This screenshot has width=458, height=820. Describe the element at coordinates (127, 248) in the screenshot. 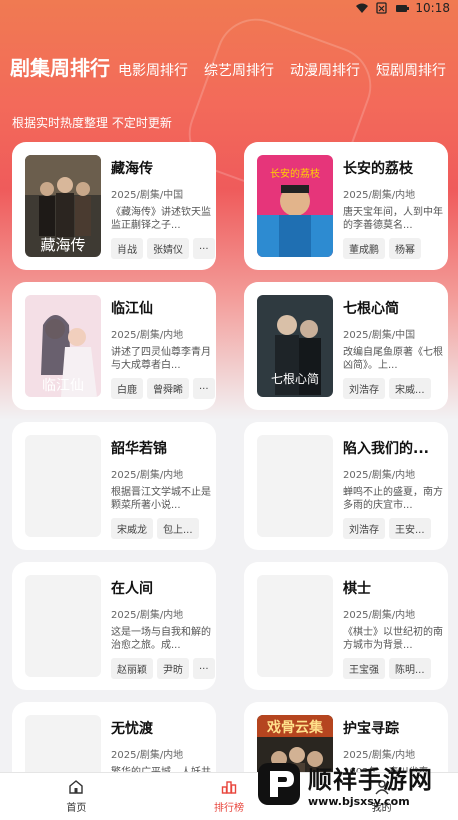

I see `actor-chip: 肖战` at that location.